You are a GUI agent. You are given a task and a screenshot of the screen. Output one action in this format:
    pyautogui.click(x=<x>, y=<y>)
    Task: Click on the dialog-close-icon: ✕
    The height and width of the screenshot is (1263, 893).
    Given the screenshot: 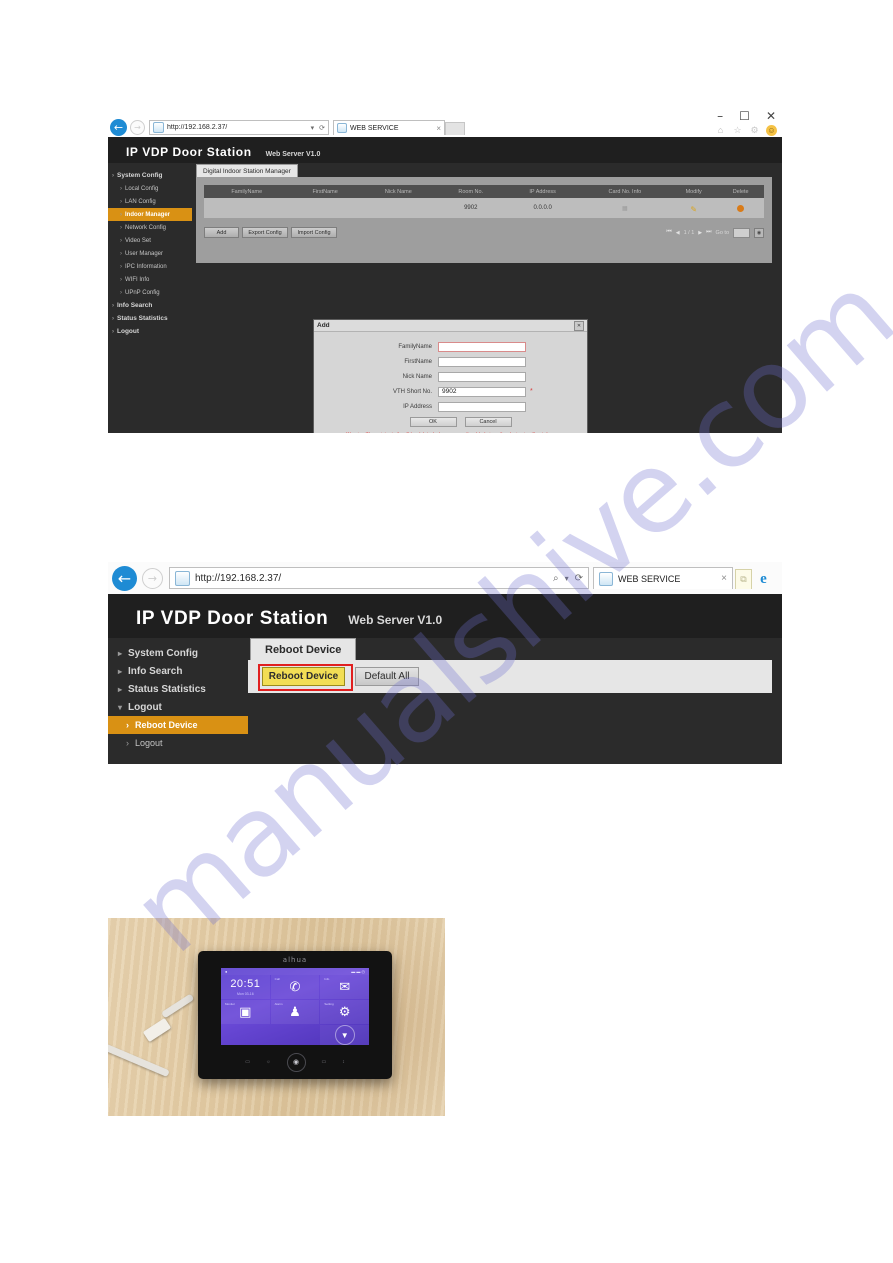 What is the action you would take?
    pyautogui.click(x=579, y=325)
    